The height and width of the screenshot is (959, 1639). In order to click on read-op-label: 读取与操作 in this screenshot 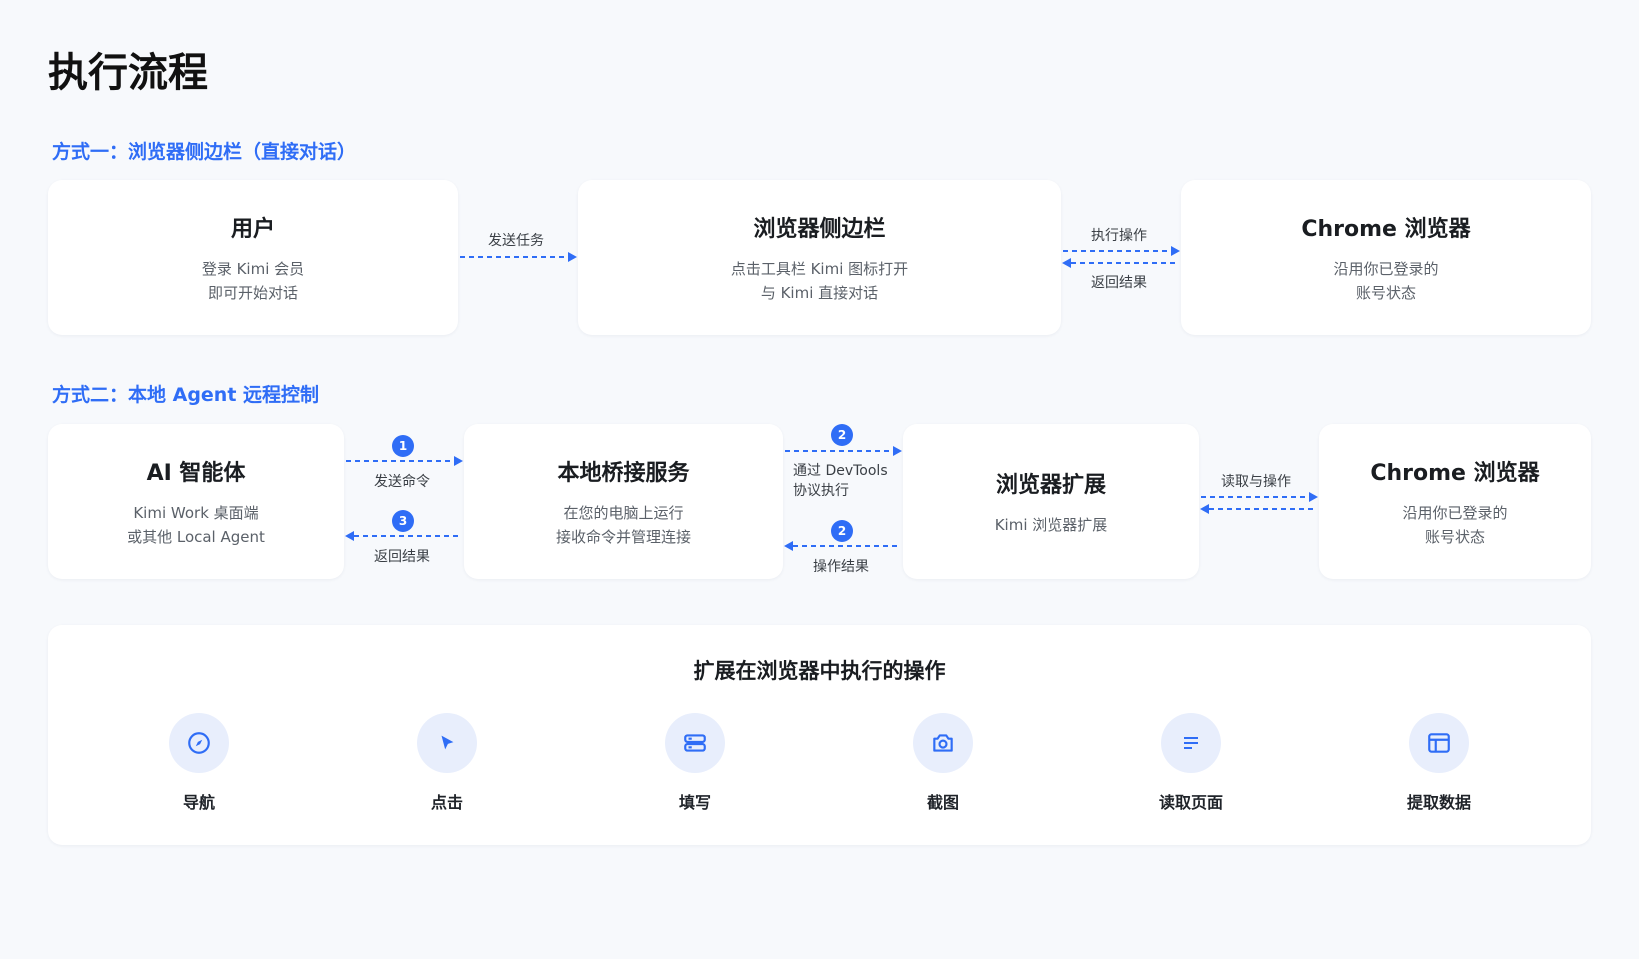, I will do `click(1256, 482)`.